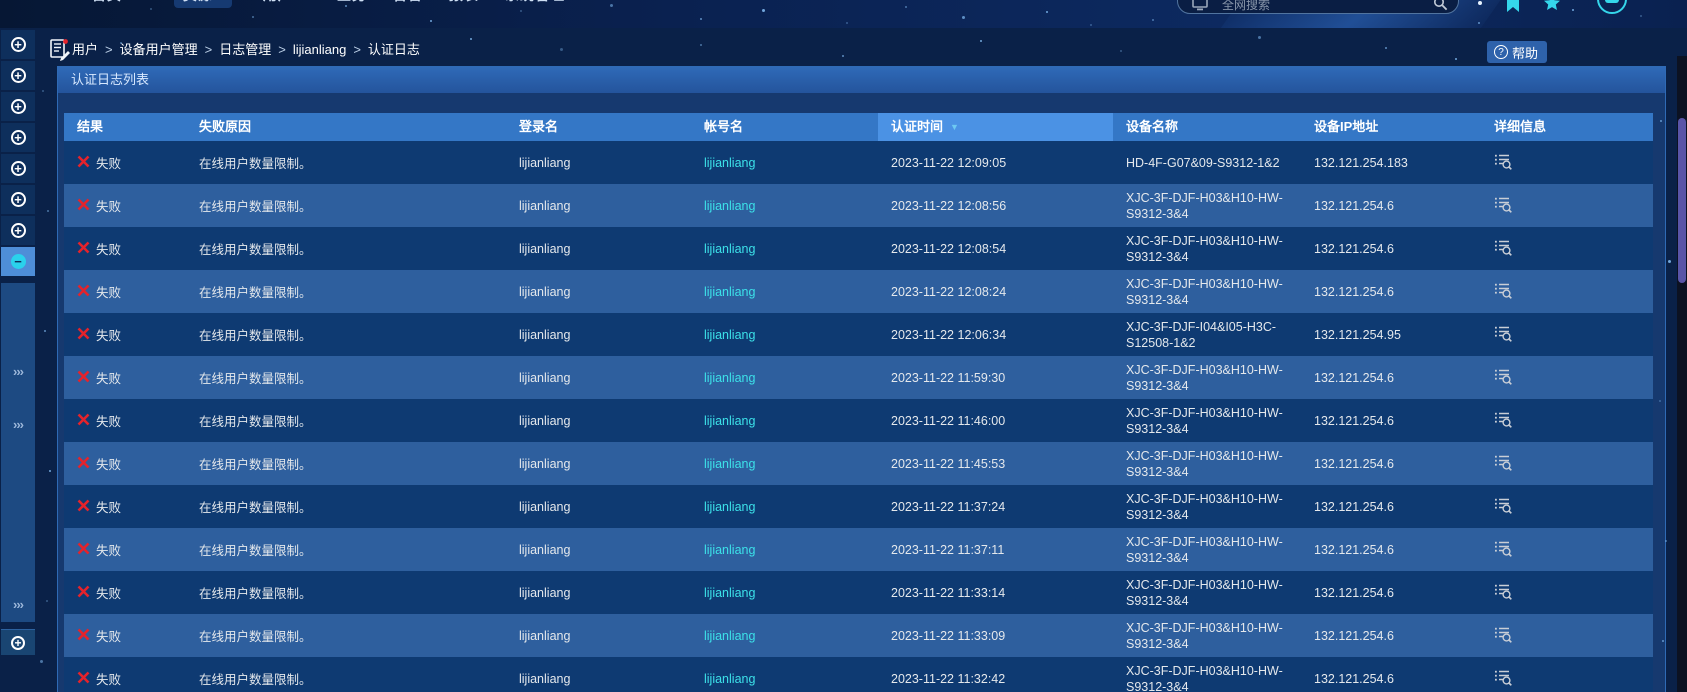  I want to click on column-header-time: 认证时间 ▼, so click(995, 127).